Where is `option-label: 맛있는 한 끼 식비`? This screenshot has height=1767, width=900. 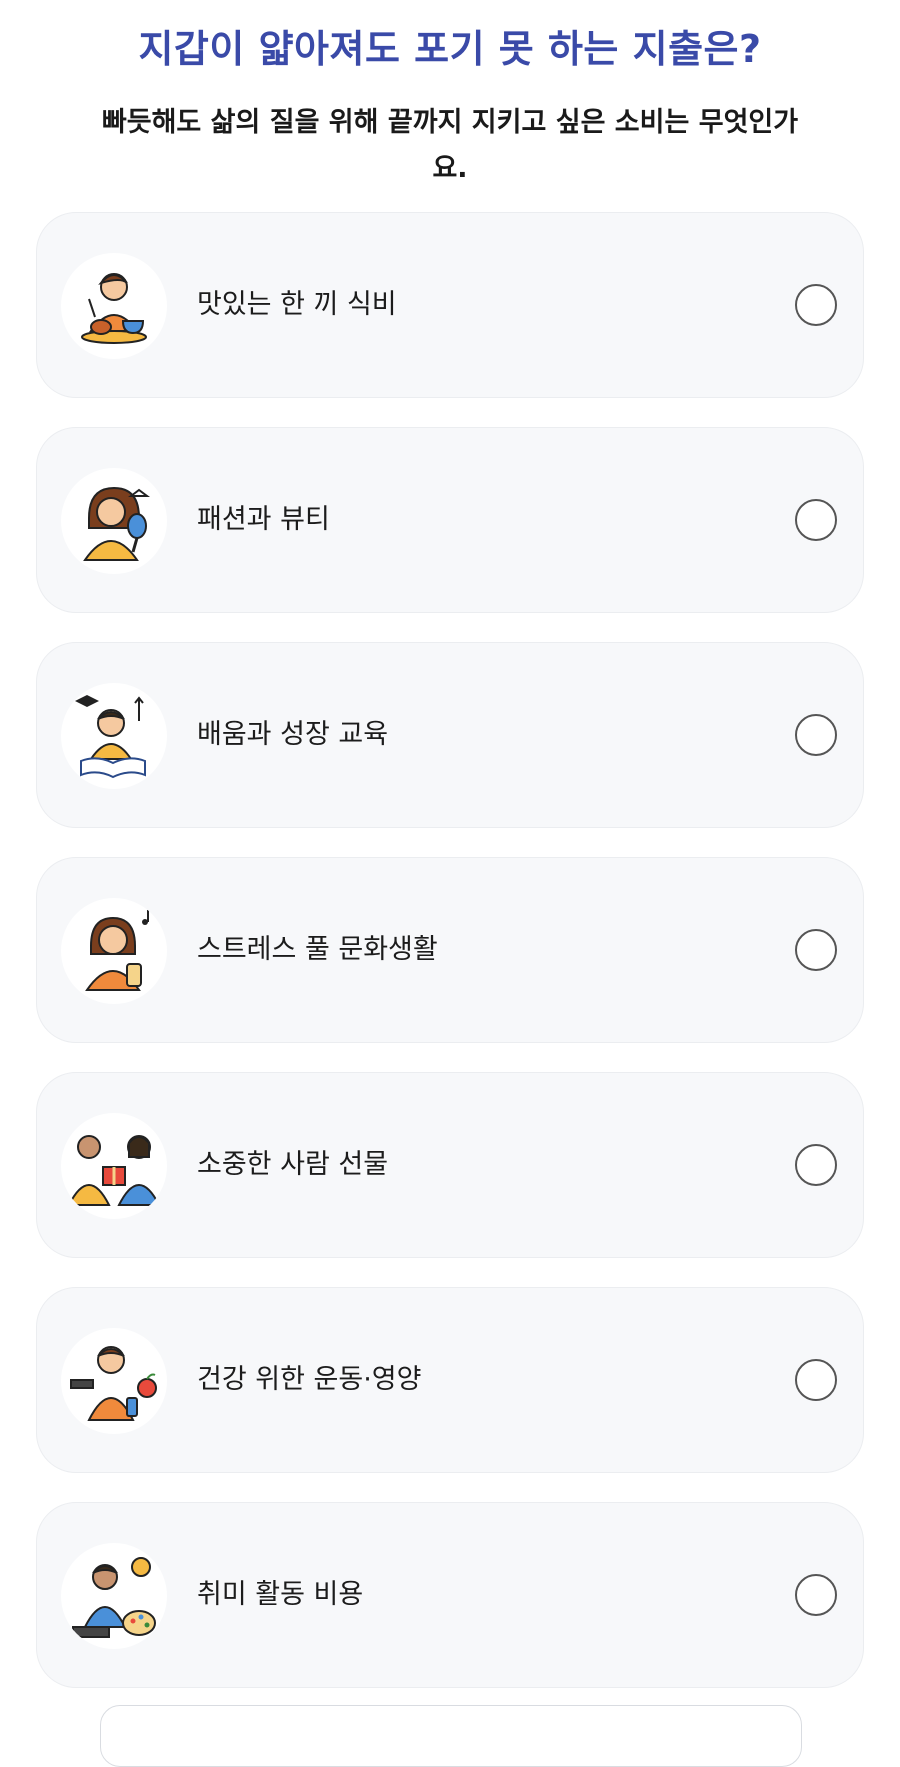
option-label: 맛있는 한 끼 식비 is located at coordinates (297, 304).